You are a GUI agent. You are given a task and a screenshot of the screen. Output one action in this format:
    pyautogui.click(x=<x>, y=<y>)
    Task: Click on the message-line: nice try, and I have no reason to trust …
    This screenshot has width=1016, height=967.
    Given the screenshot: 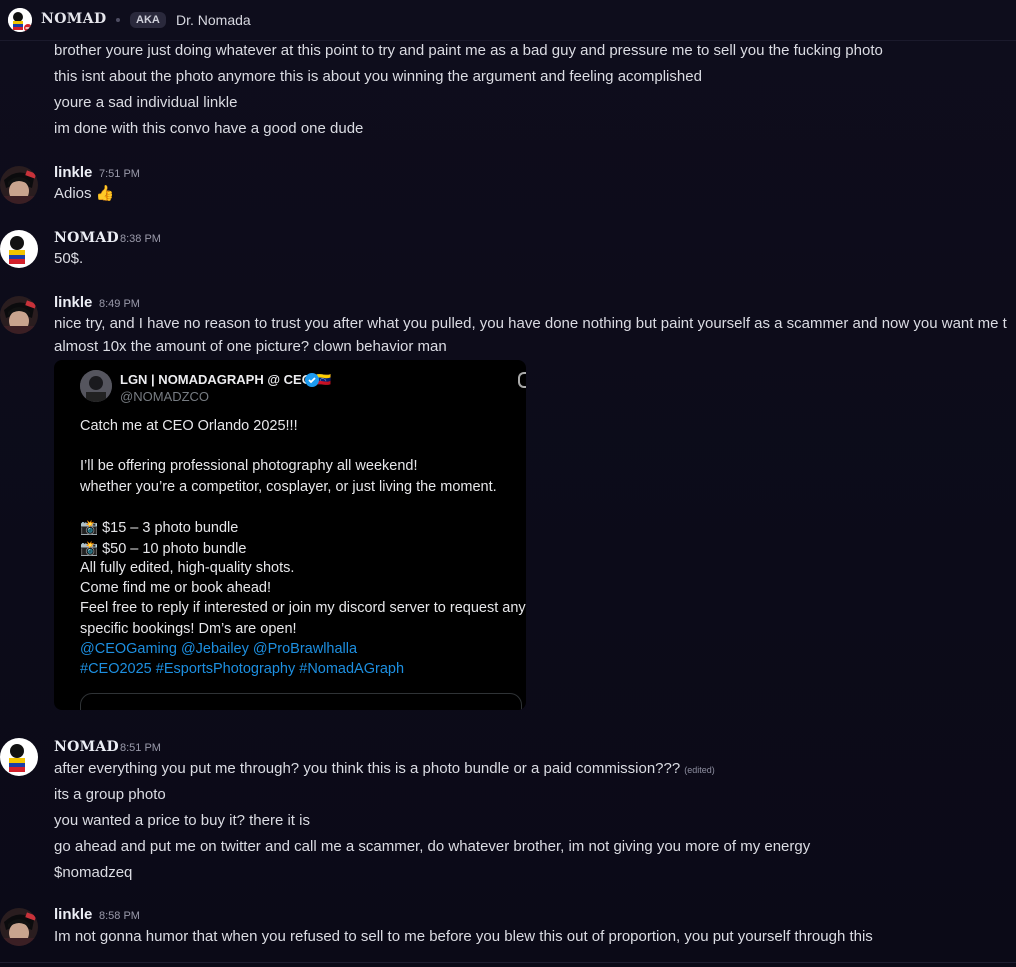 What is the action you would take?
    pyautogui.click(x=530, y=323)
    